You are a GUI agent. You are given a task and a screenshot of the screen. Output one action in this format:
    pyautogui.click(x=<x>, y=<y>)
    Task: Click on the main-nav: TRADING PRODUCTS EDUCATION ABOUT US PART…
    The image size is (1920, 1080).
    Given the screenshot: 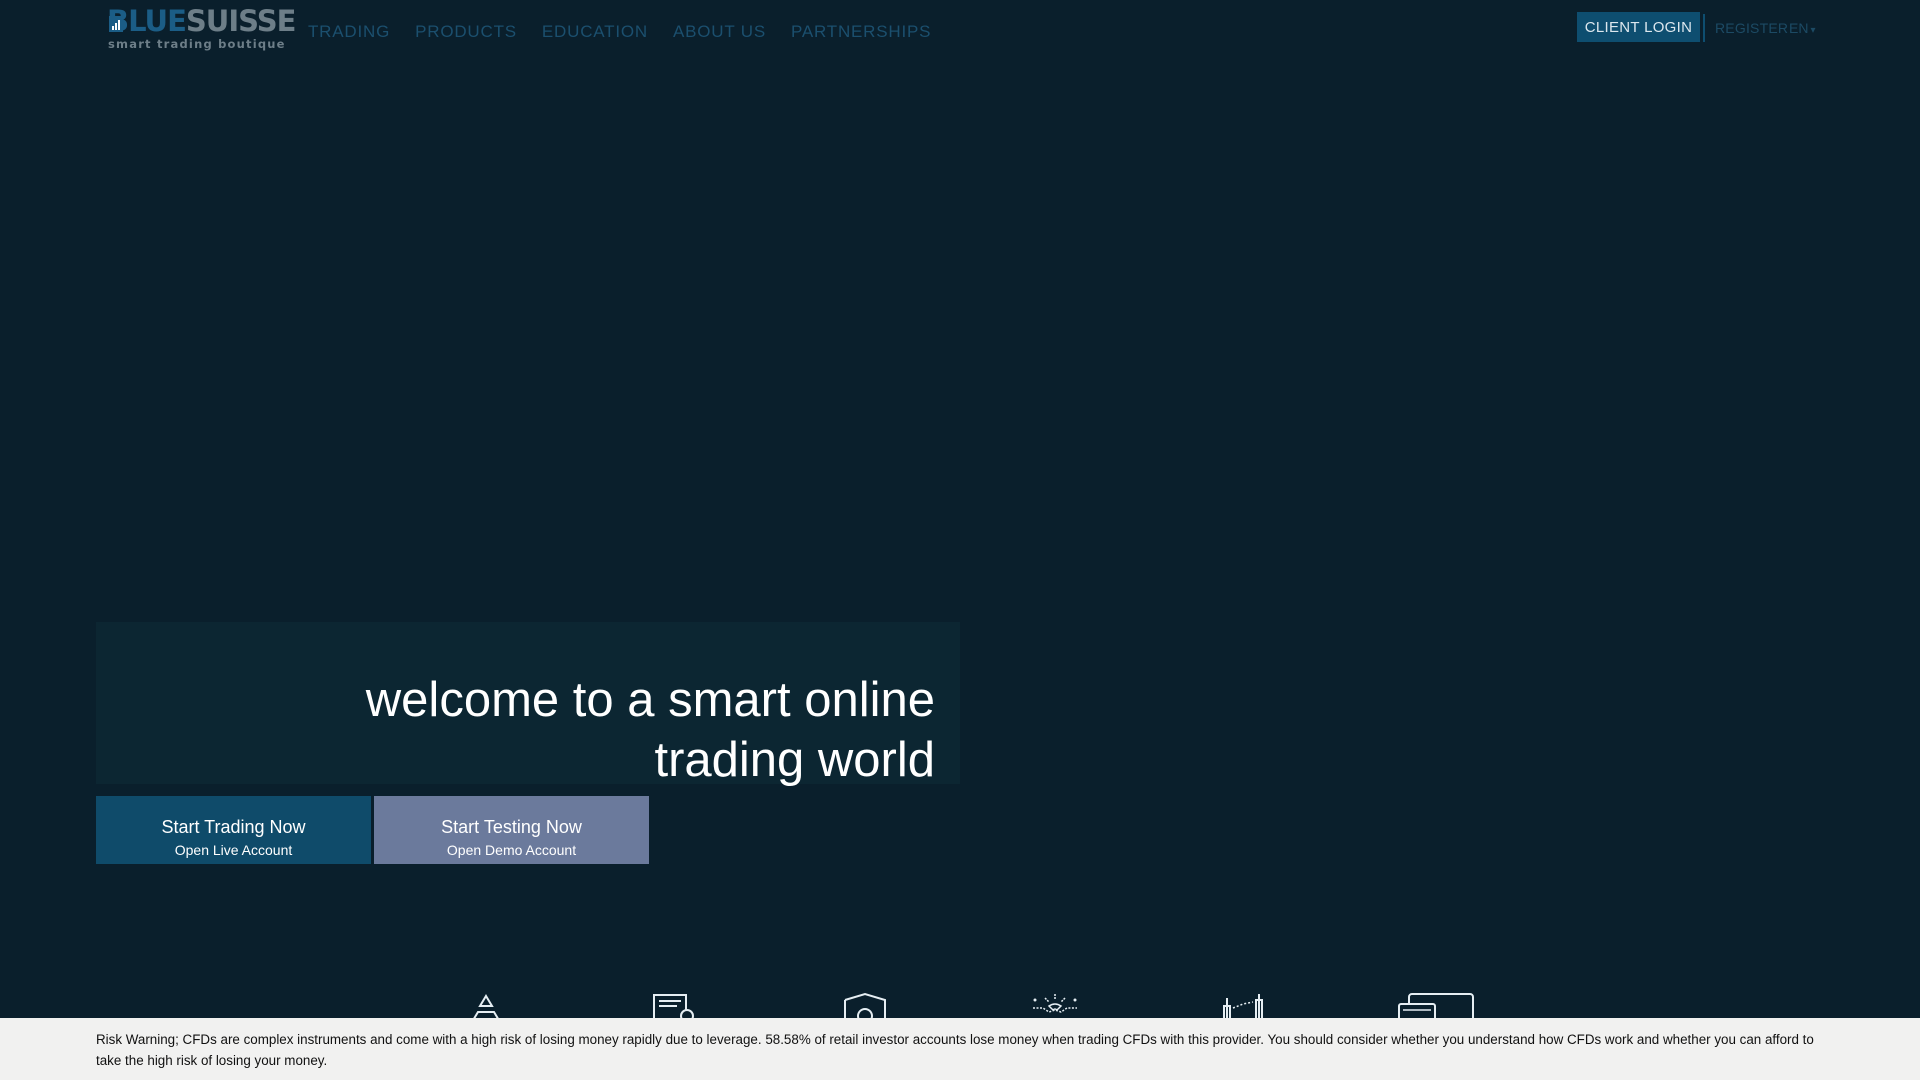 What is the action you would take?
    pyautogui.click(x=619, y=32)
    